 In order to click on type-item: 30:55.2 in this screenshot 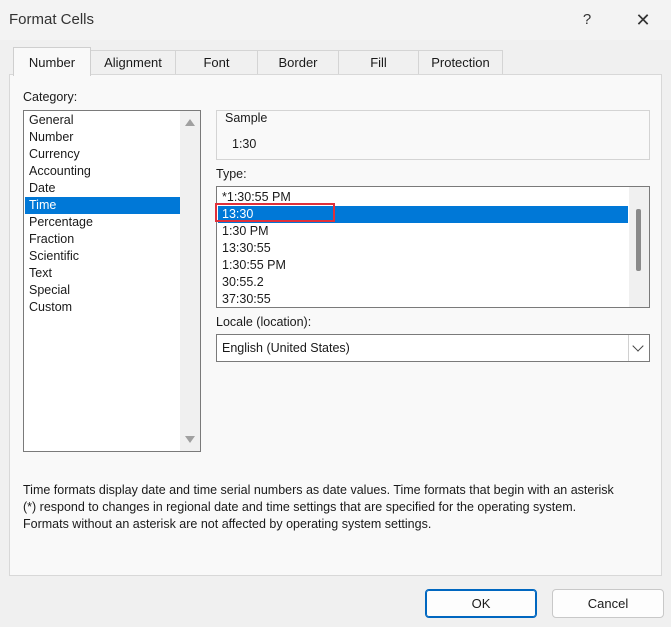, I will do `click(423, 282)`.